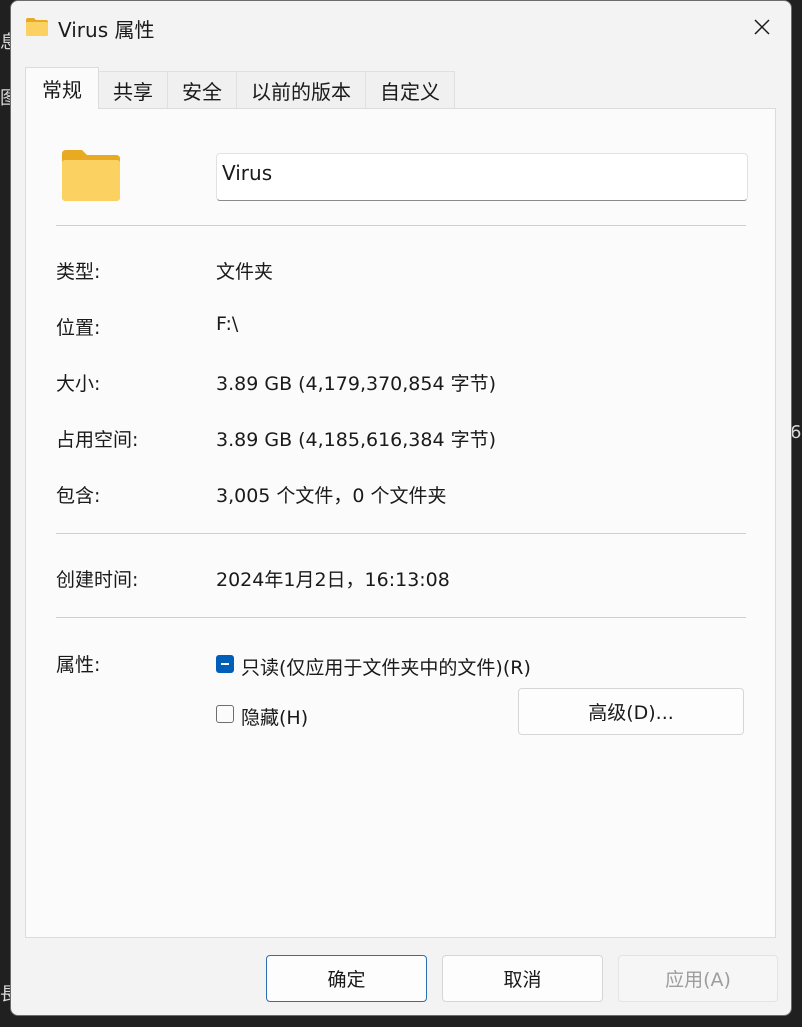  I want to click on tab-sharing: 共享, so click(133, 90).